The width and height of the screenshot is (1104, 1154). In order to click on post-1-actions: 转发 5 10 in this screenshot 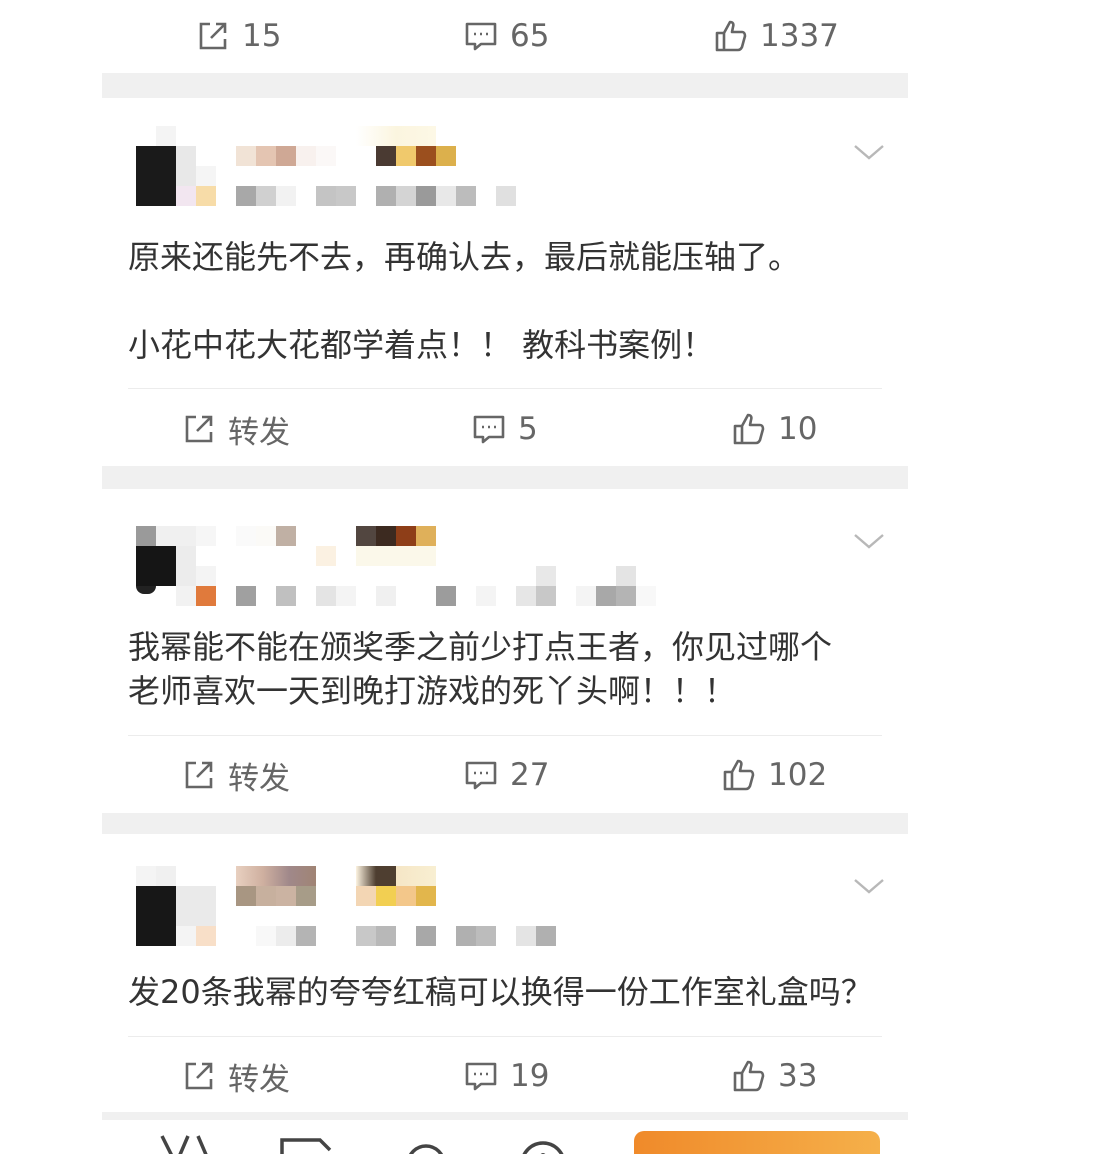, I will do `click(505, 429)`.